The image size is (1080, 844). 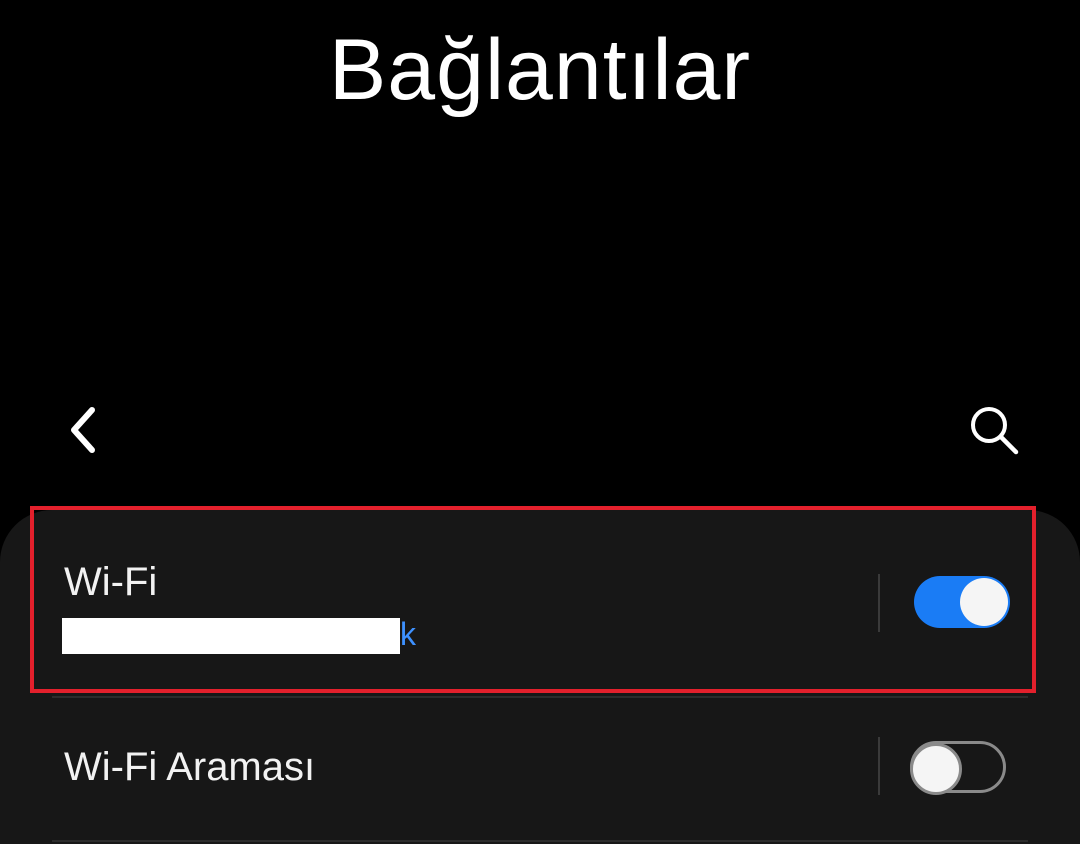 I want to click on search-button, so click(x=994, y=430).